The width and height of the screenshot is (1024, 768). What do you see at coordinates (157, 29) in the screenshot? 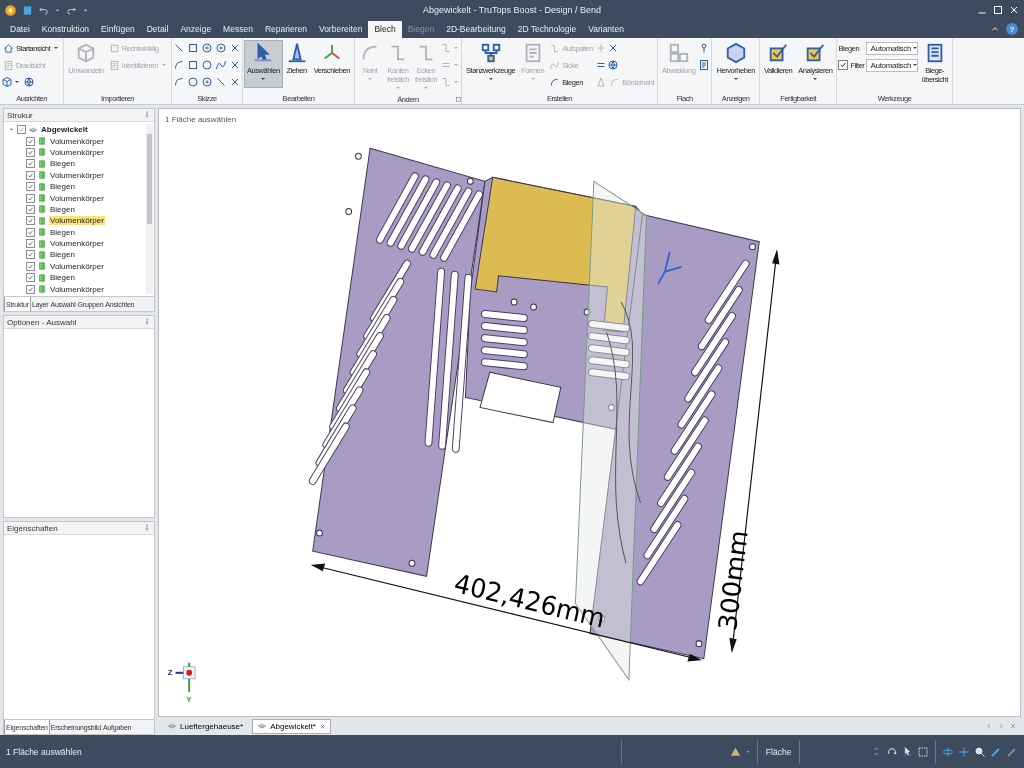
I see `menu-tab: Detail` at bounding box center [157, 29].